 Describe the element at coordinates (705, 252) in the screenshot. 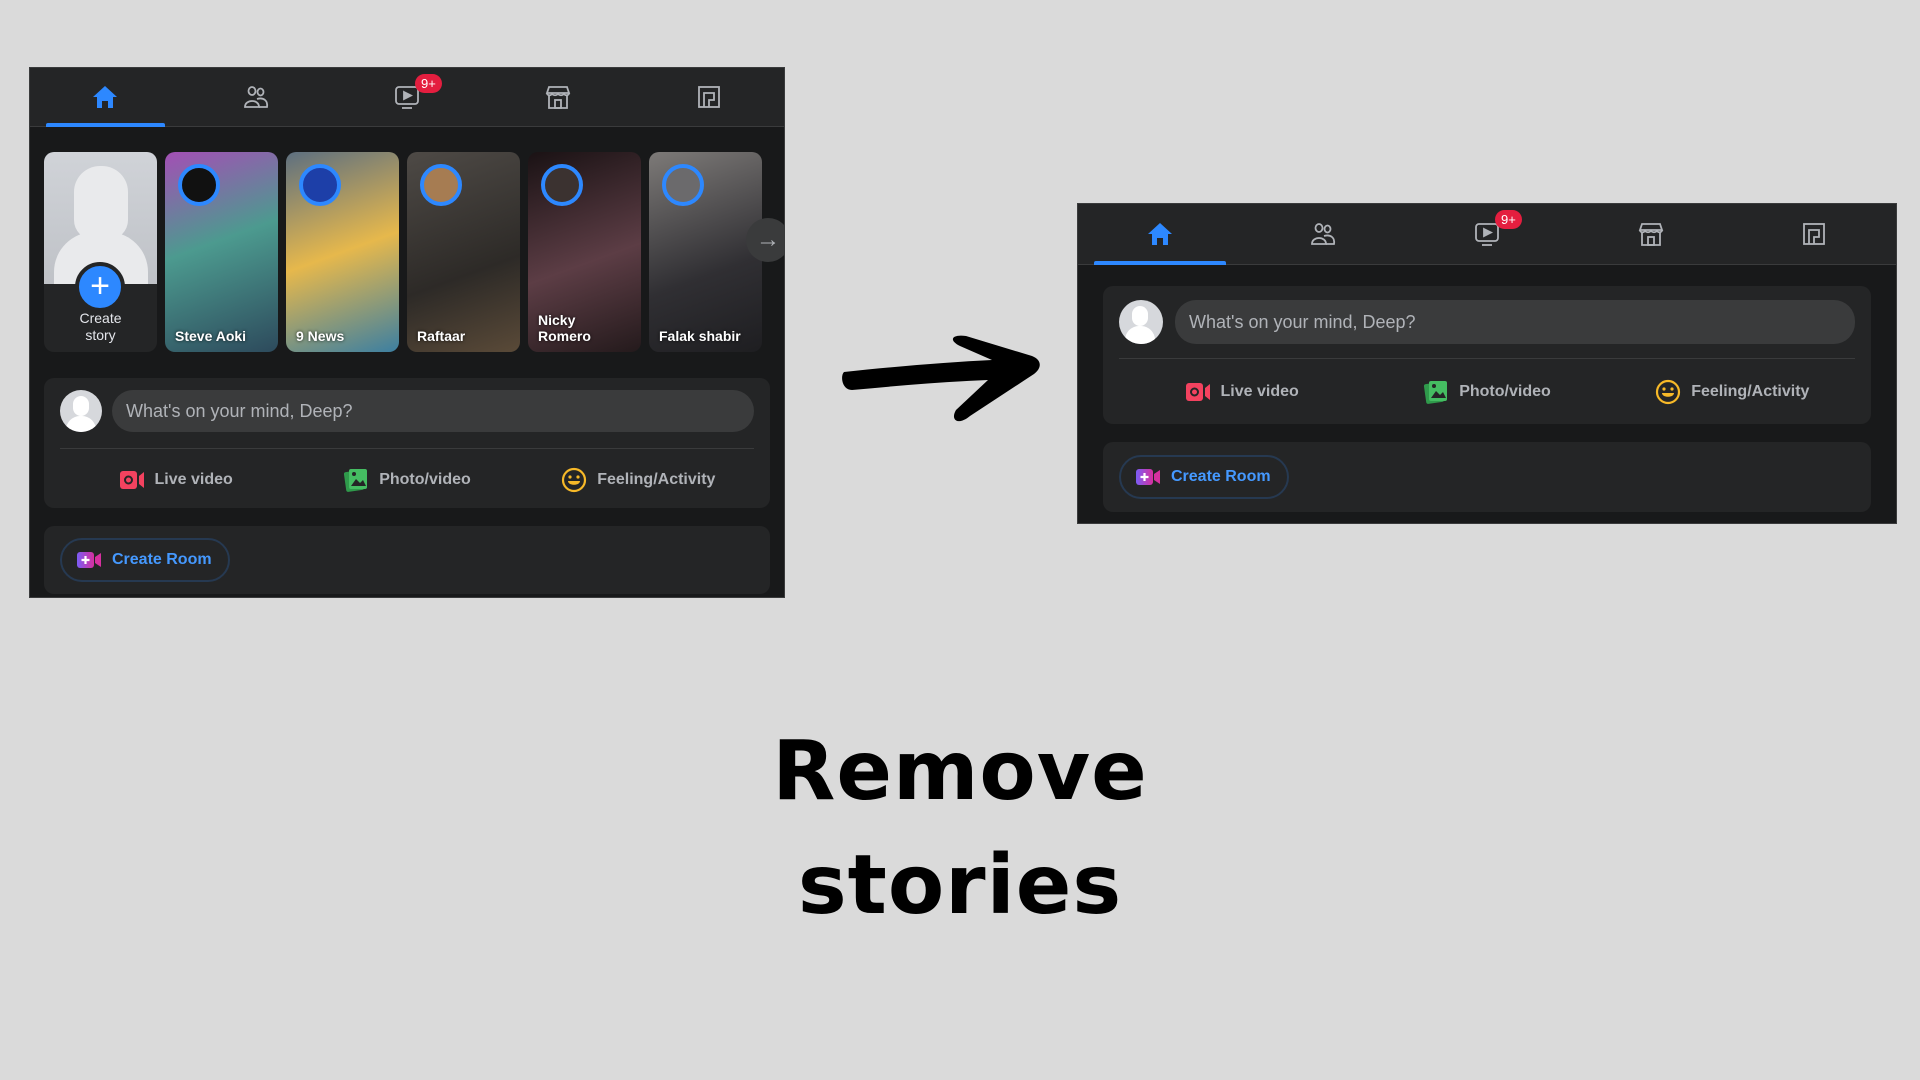

I see `story-card: Falak shabir` at that location.